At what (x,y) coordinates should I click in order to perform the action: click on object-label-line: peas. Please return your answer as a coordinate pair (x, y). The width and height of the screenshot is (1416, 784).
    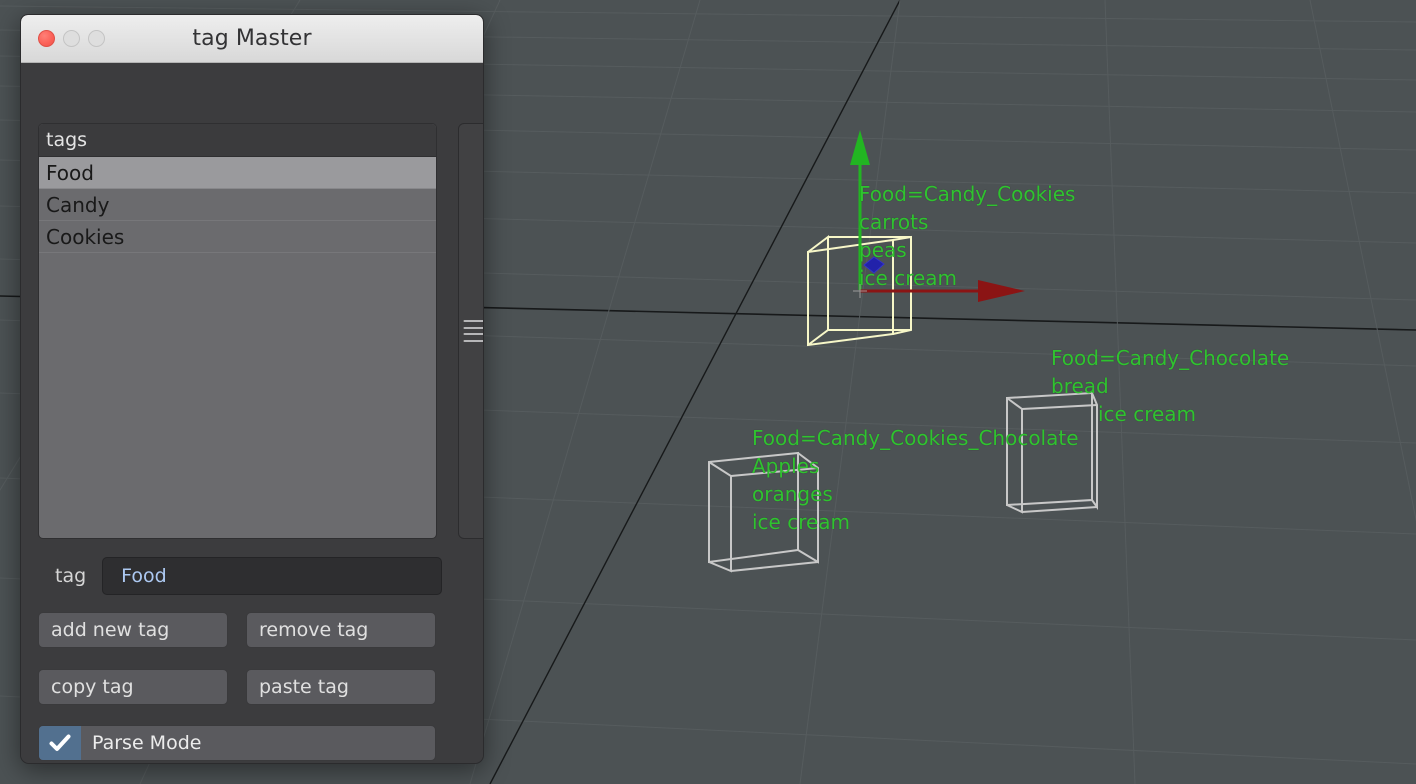
    Looking at the image, I should click on (883, 250).